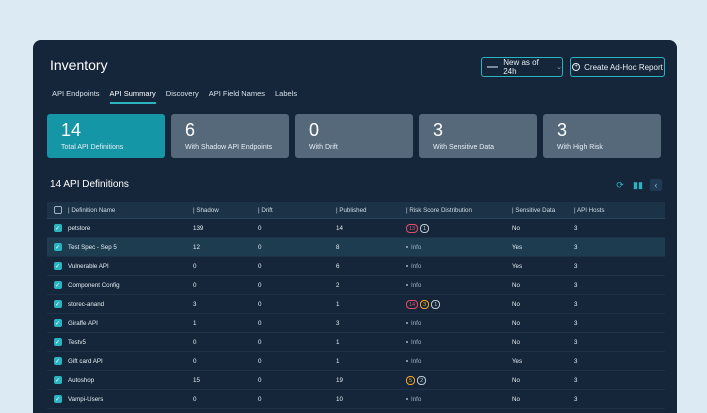 The image size is (707, 413). Describe the element at coordinates (459, 380) in the screenshot. I see `risk-score-distribution: 52` at that location.